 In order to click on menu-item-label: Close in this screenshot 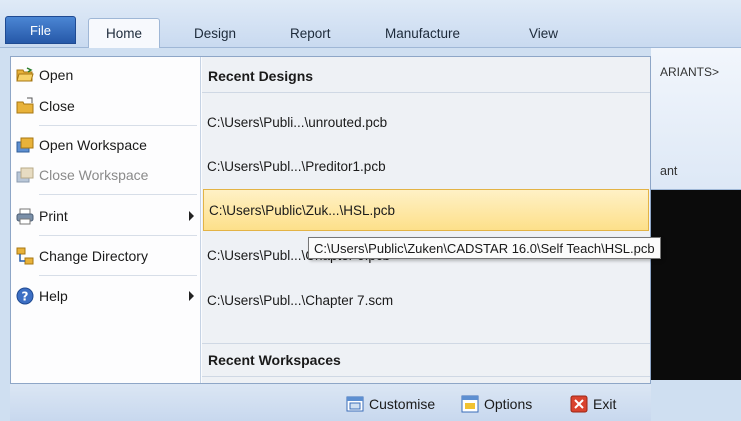, I will do `click(57, 106)`.